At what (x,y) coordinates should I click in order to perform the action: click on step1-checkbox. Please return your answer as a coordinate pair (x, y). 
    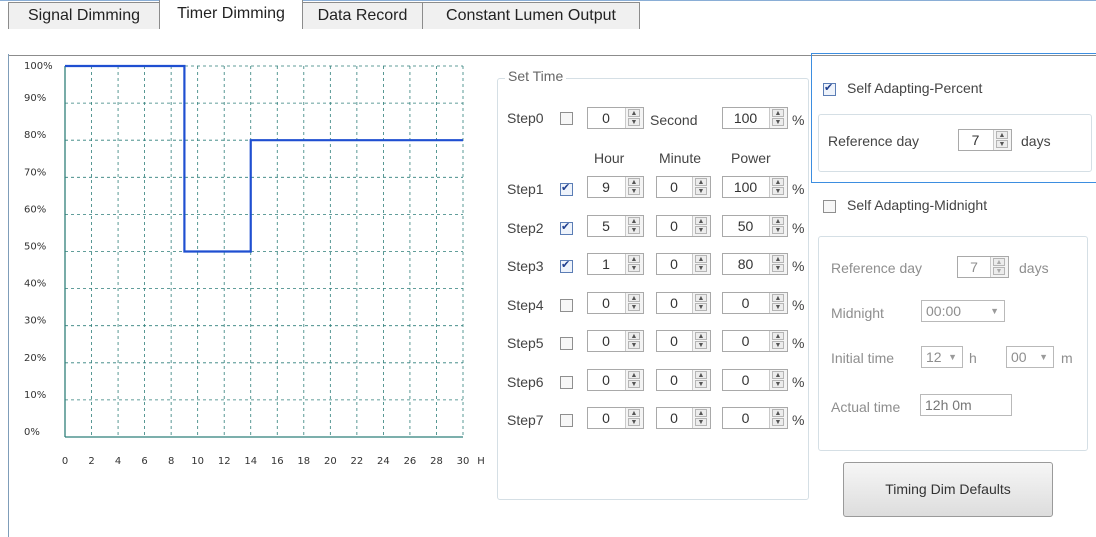
    Looking at the image, I should click on (566, 188).